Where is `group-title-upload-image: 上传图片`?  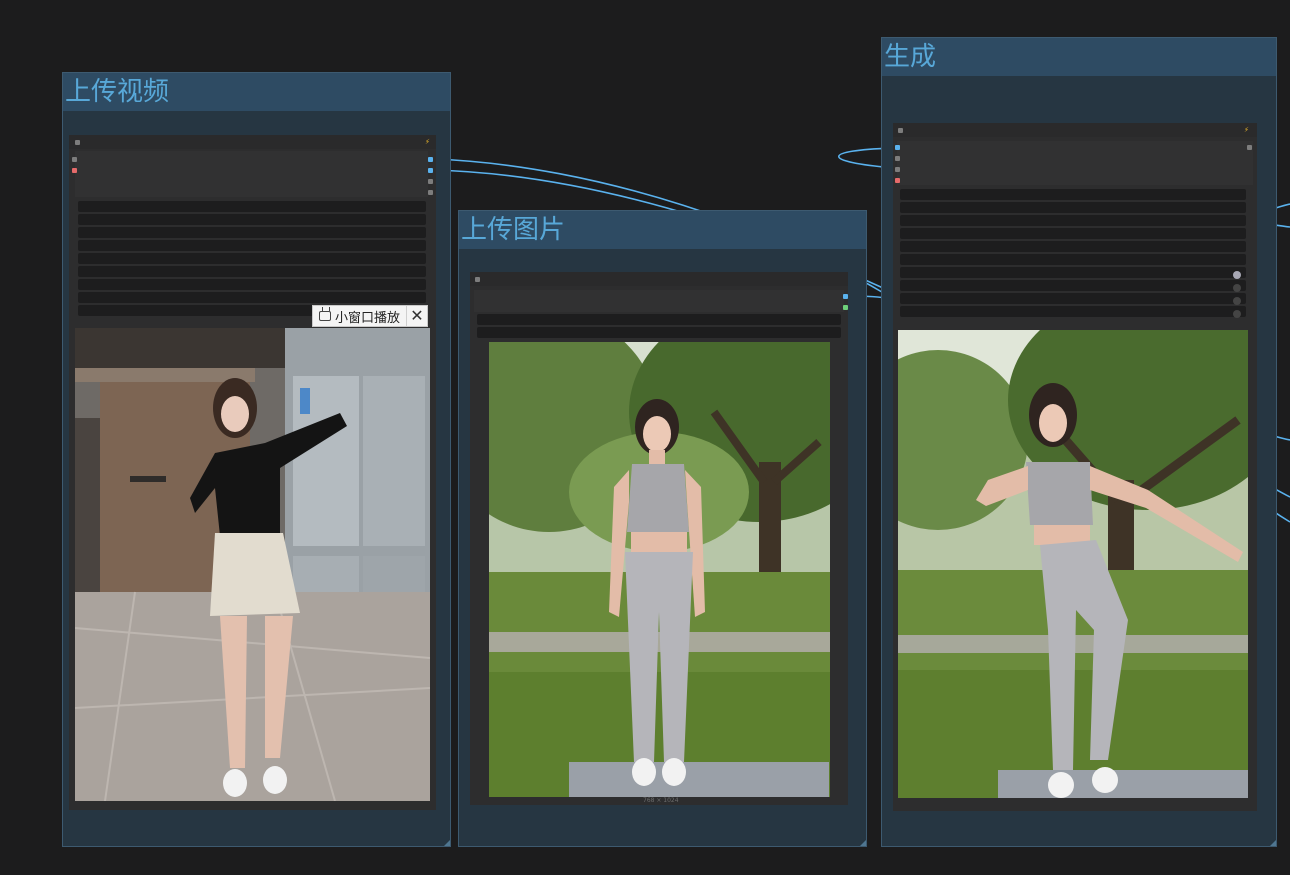 group-title-upload-image: 上传图片 is located at coordinates (662, 230).